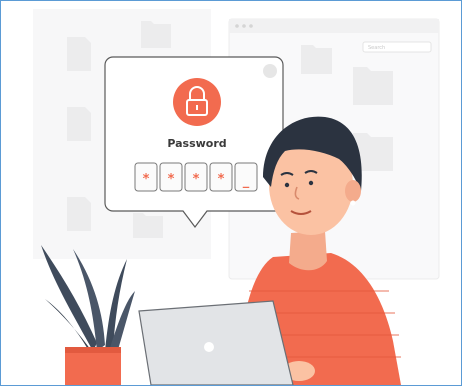  Describe the element at coordinates (353, 203) in the screenshot. I see `earring` at that location.